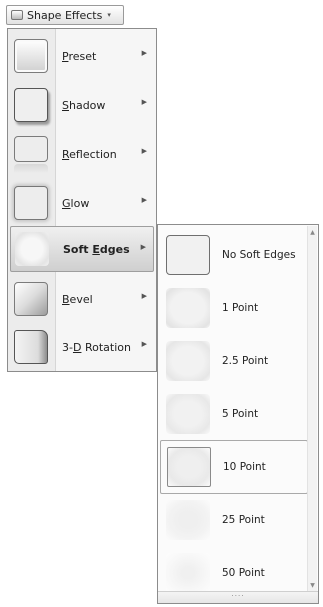  I want to click on 3d-rotation-thumbnail-icon, so click(31, 347).